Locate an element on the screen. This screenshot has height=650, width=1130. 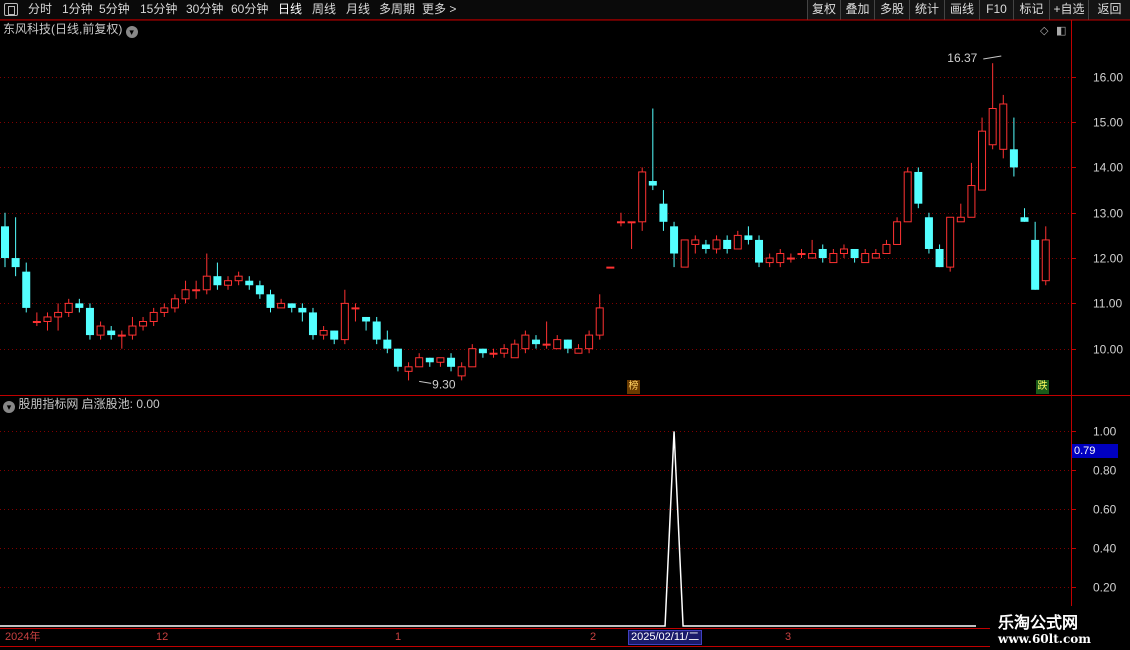
date-tick-label: 1 is located at coordinates (398, 637).